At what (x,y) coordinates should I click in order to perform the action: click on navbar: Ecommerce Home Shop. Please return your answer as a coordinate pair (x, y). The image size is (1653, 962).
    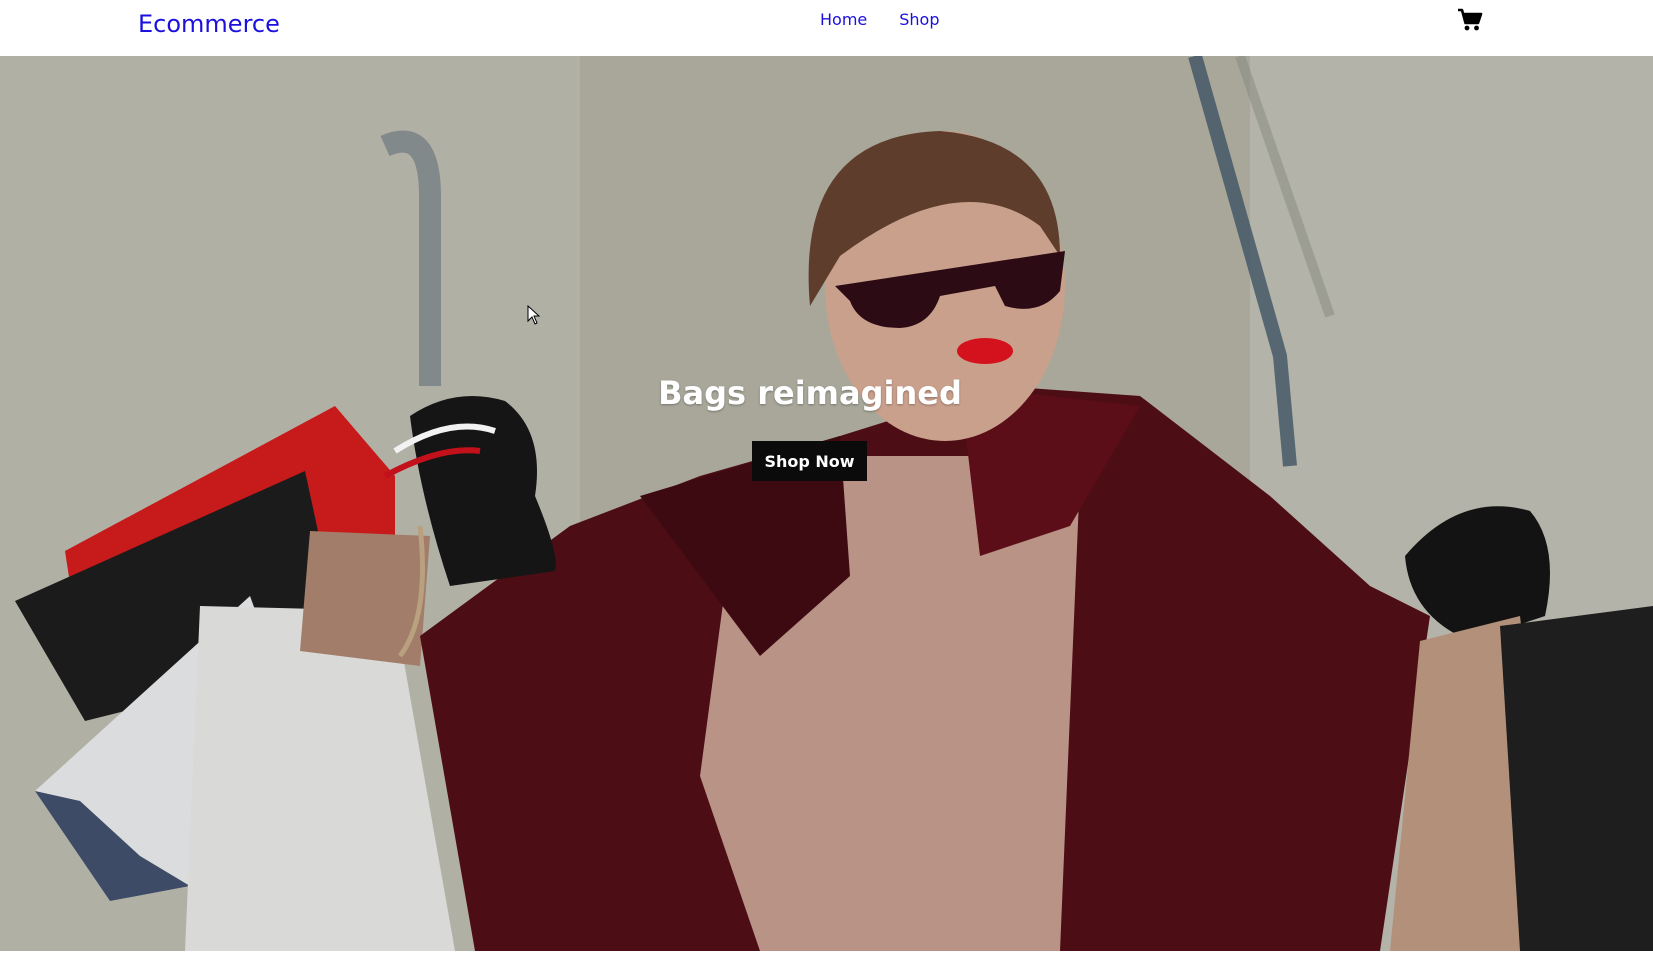
    Looking at the image, I should click on (826, 28).